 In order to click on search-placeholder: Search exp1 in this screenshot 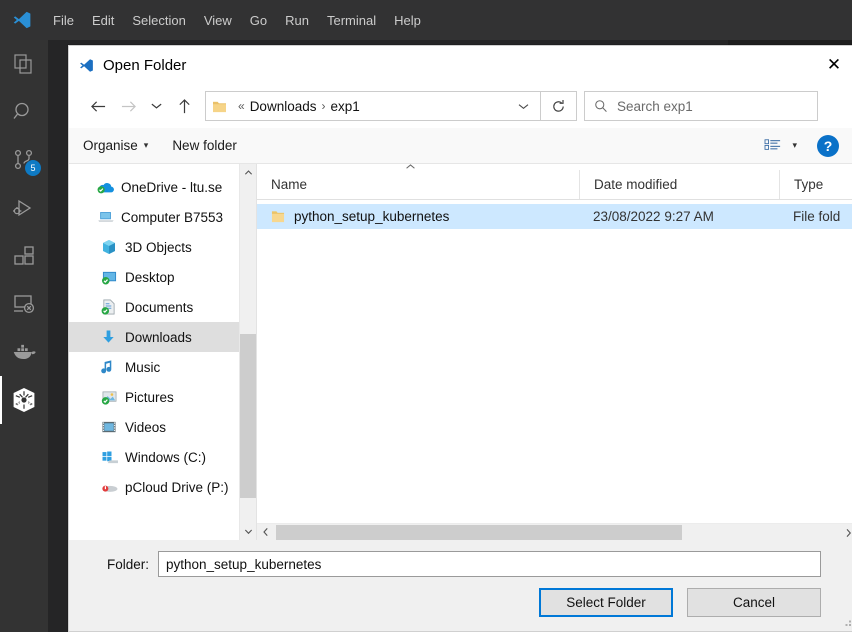, I will do `click(655, 106)`.